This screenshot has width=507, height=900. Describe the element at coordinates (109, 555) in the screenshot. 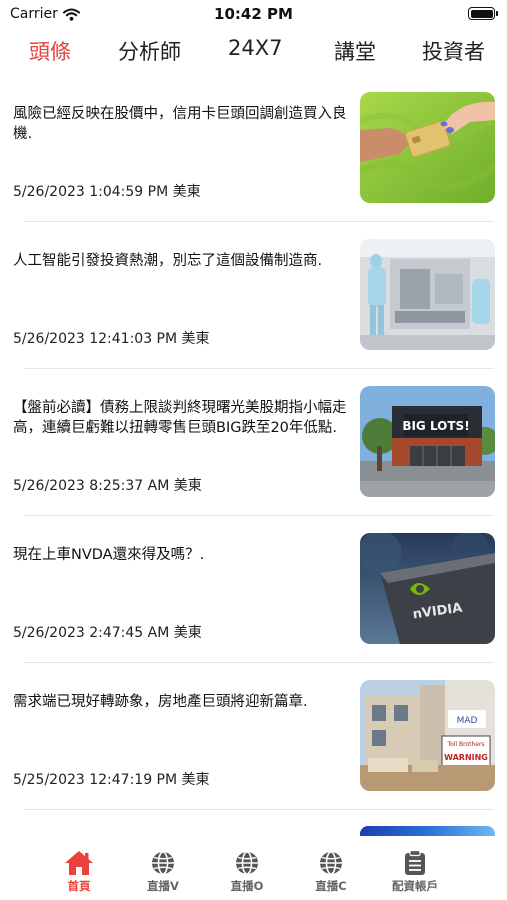

I see `news-title: 現在上車NVDA還來得及嗎？.` at that location.